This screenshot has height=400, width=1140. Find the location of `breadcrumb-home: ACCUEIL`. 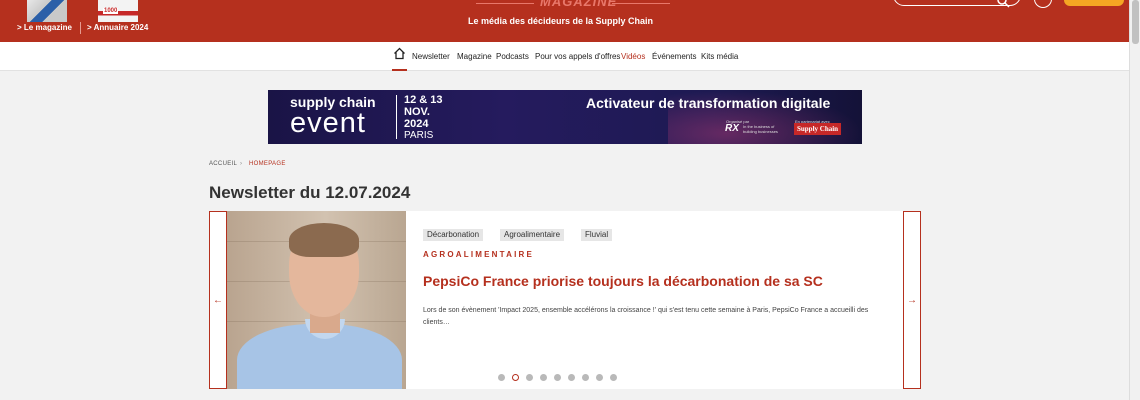

breadcrumb-home: ACCUEIL is located at coordinates (223, 164).